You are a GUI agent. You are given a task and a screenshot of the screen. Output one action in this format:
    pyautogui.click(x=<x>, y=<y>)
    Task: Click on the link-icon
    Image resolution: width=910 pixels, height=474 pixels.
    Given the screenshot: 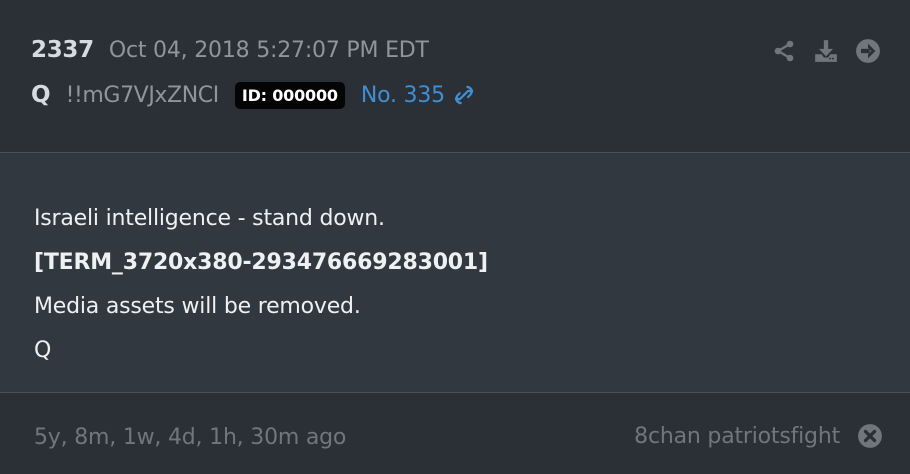 What is the action you would take?
    pyautogui.click(x=464, y=95)
    